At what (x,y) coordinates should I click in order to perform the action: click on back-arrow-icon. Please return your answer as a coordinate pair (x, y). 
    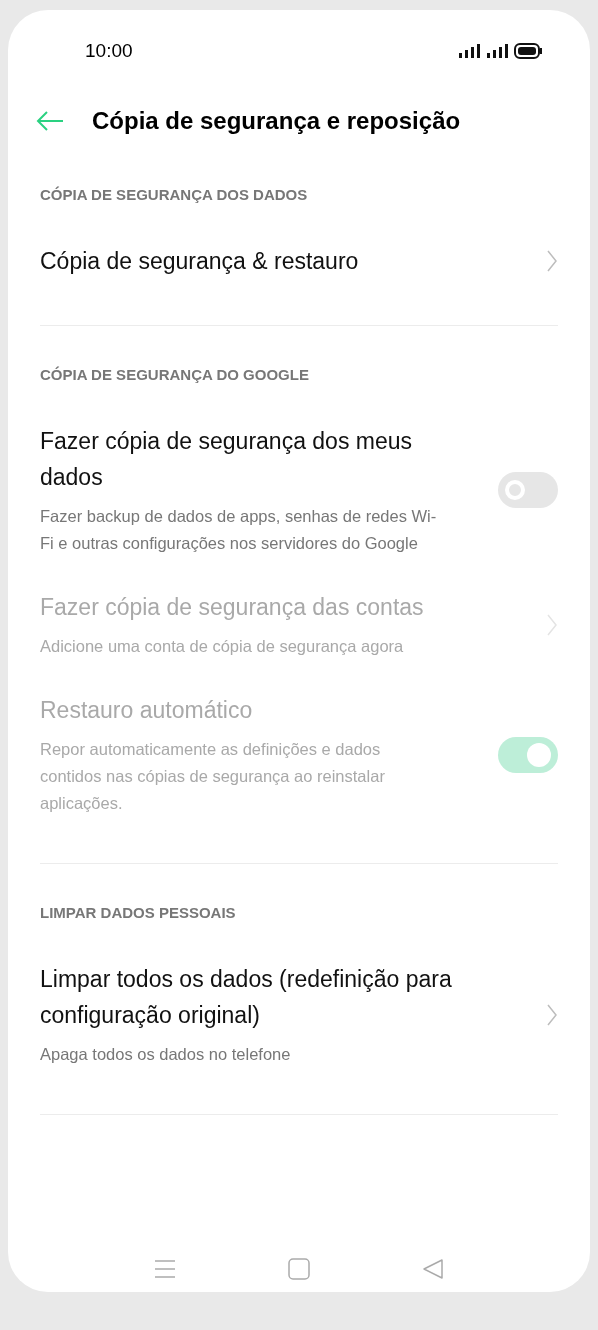
    Looking at the image, I should click on (50, 121).